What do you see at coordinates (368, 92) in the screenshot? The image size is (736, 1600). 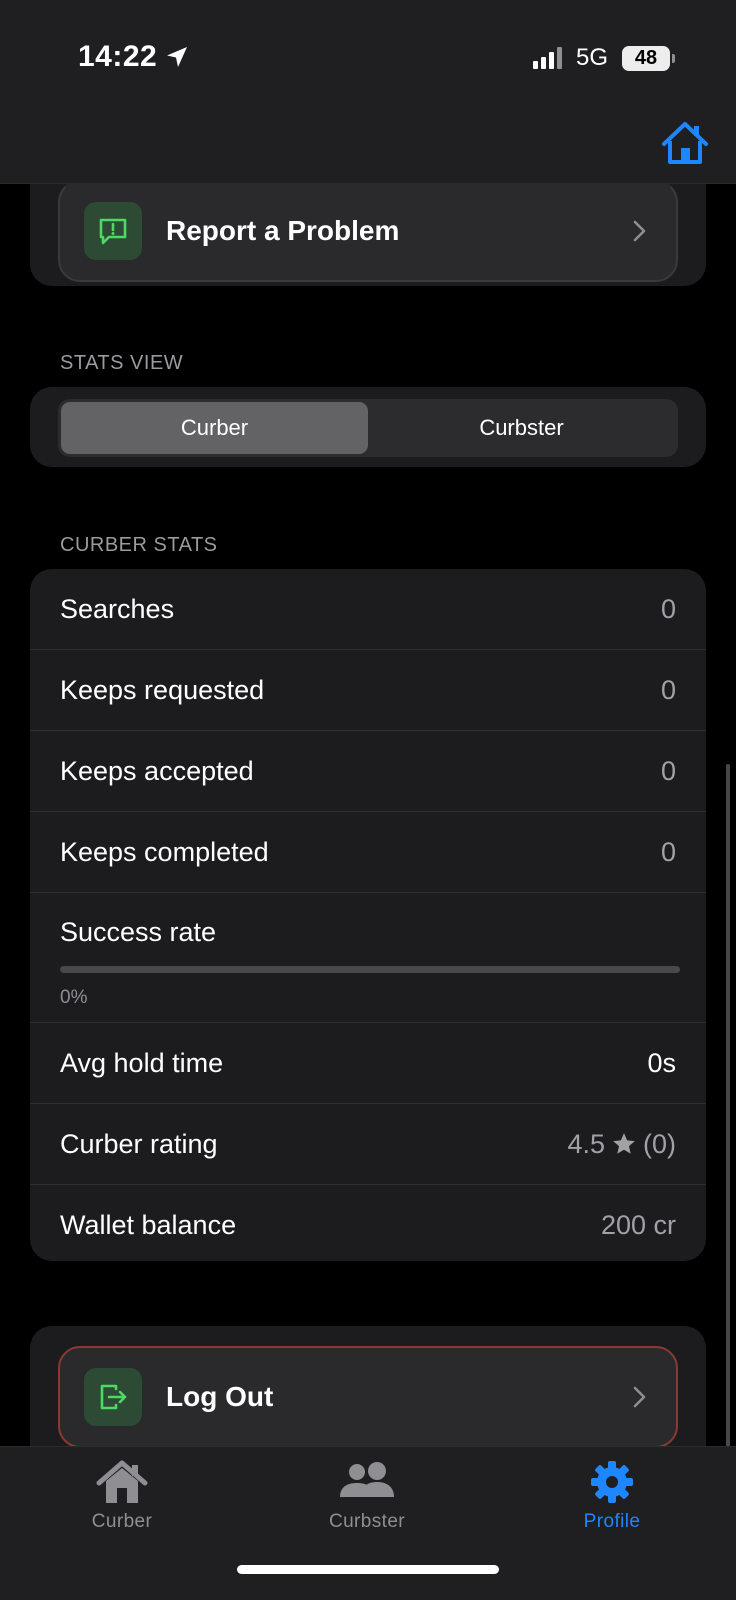 I see `top-bar: 14:22 5G 48` at bounding box center [368, 92].